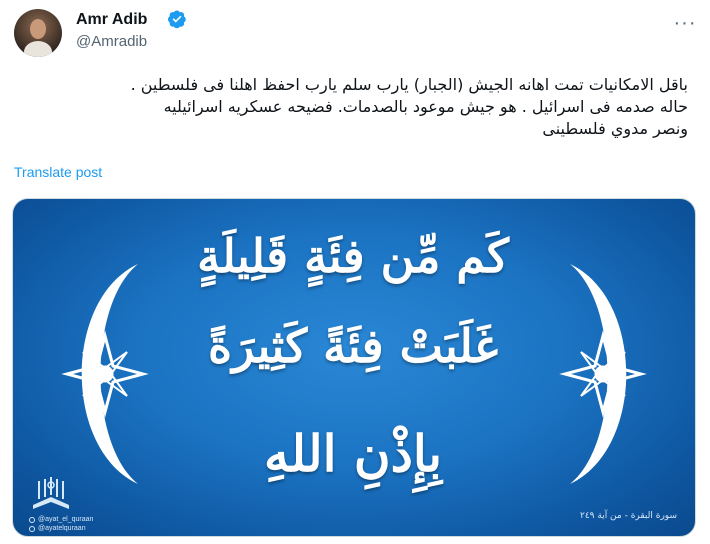  Describe the element at coordinates (58, 172) in the screenshot. I see `translate-post-link: Translate post` at that location.